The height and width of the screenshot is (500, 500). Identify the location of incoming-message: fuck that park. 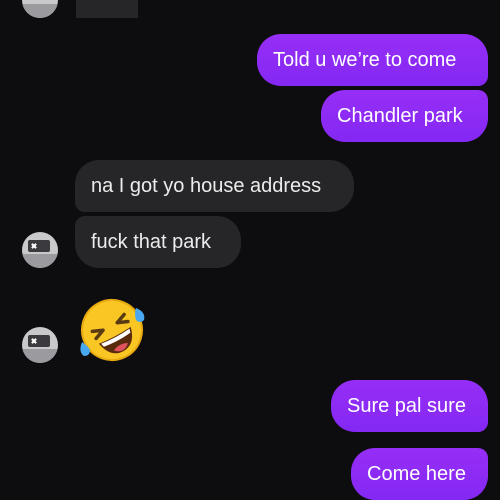
(158, 242).